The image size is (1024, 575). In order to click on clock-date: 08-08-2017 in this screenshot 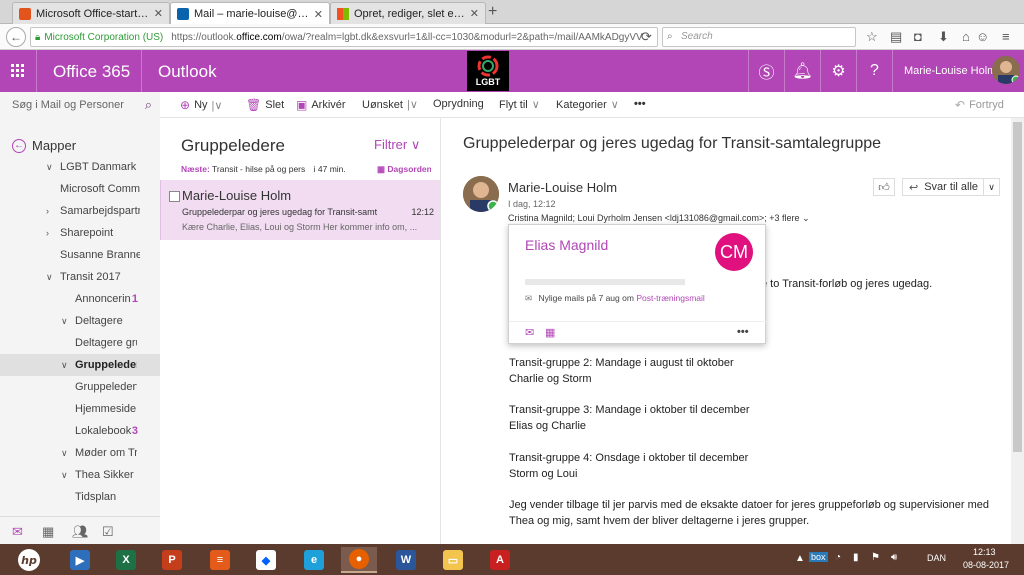, I will do `click(986, 565)`.